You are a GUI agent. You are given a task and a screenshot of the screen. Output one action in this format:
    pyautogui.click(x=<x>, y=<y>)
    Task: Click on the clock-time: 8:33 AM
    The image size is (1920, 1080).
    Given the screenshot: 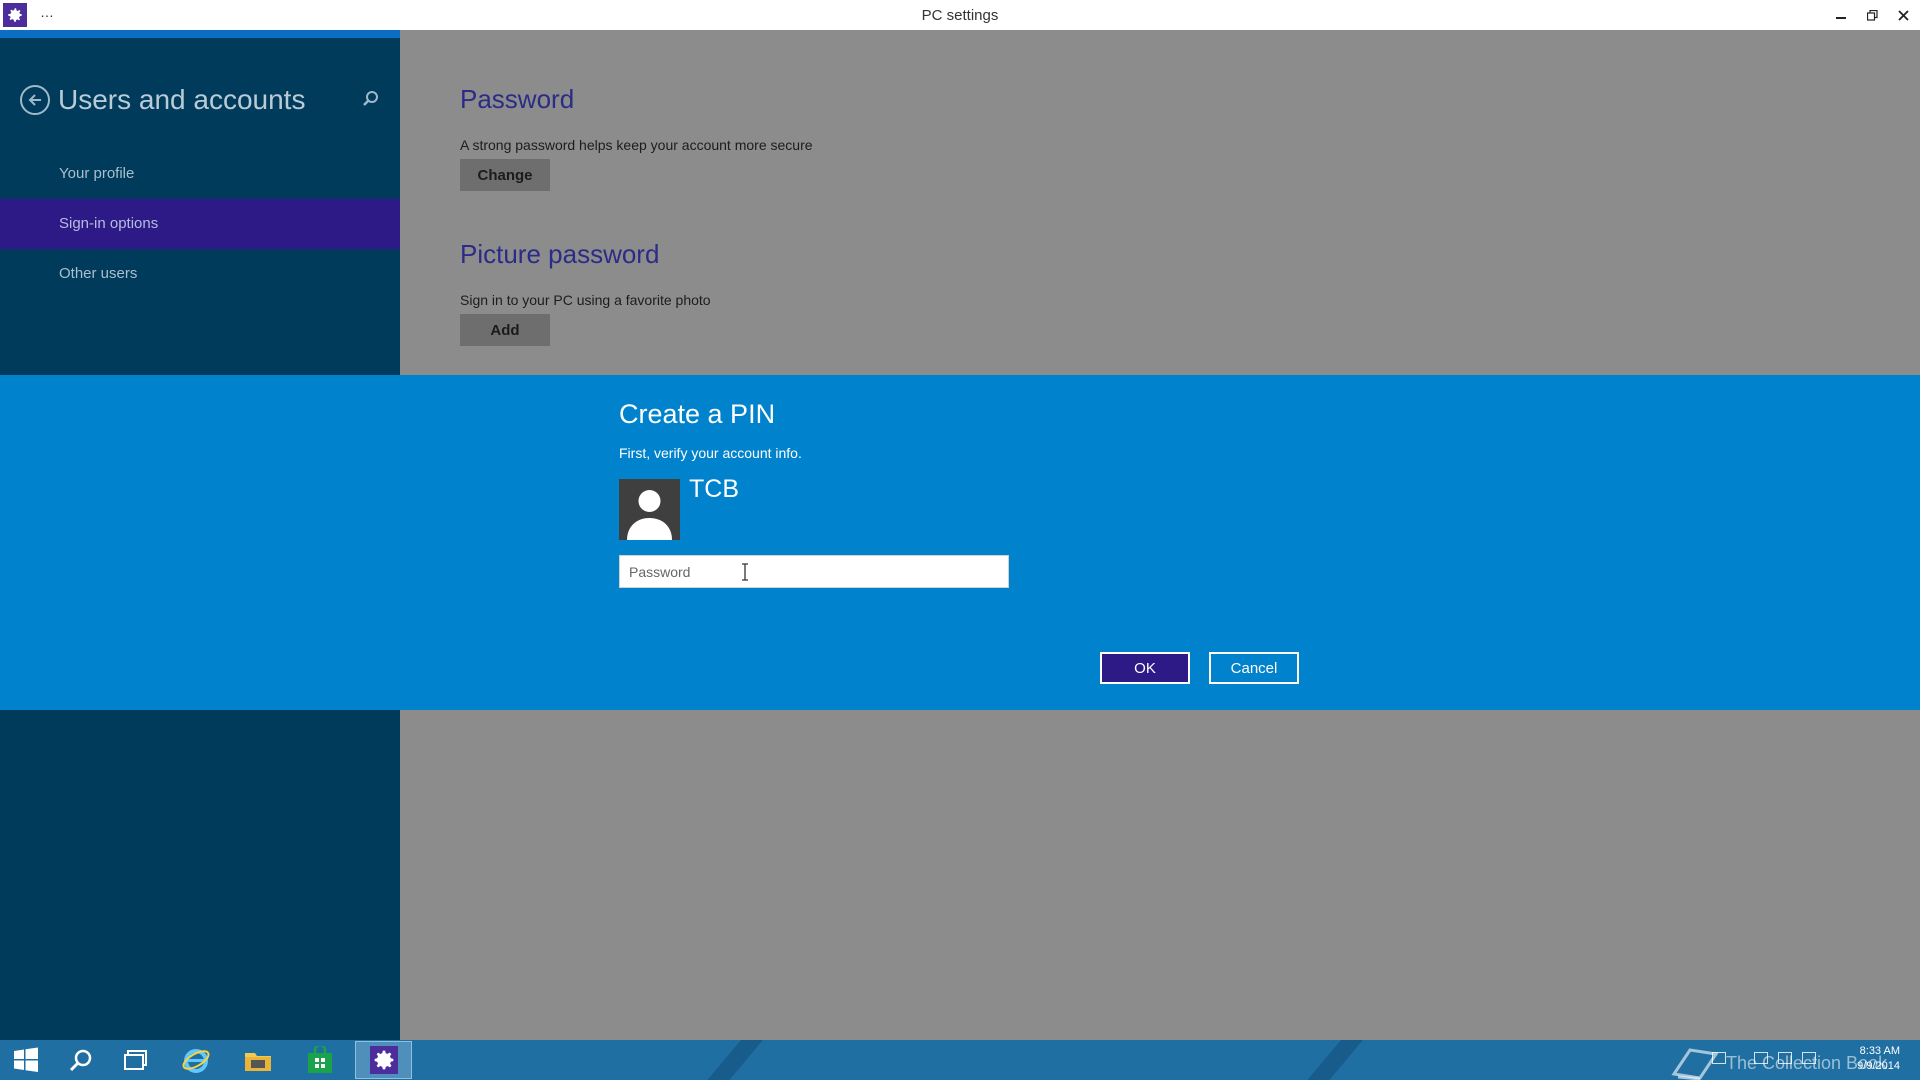 What is the action you would take?
    pyautogui.click(x=1879, y=1051)
    